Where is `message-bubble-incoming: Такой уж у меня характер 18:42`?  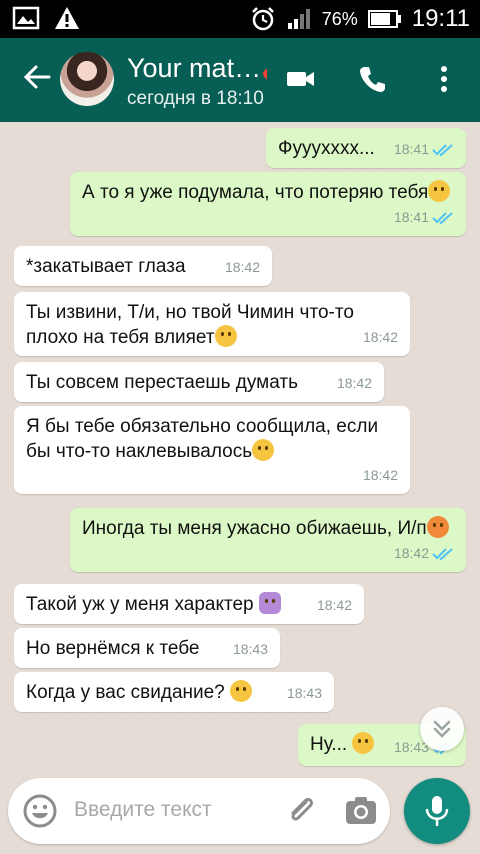 message-bubble-incoming: Такой уж у меня характер 18:42 is located at coordinates (189, 604).